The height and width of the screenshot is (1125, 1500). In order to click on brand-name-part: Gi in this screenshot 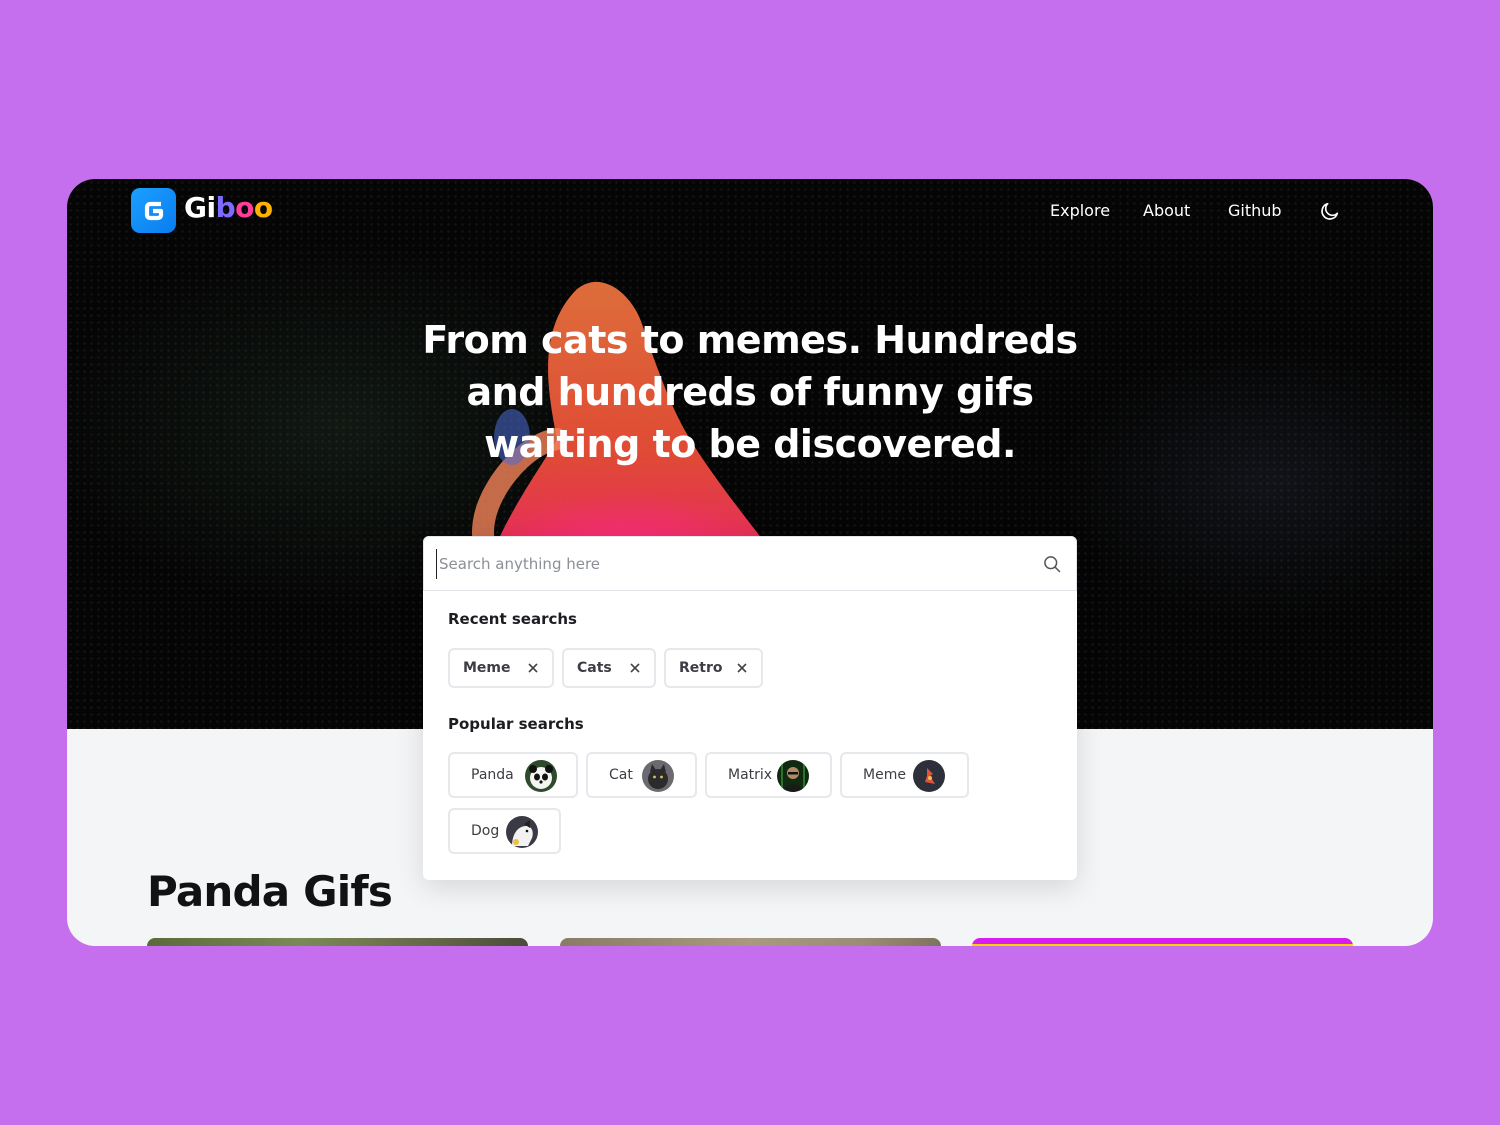, I will do `click(200, 207)`.